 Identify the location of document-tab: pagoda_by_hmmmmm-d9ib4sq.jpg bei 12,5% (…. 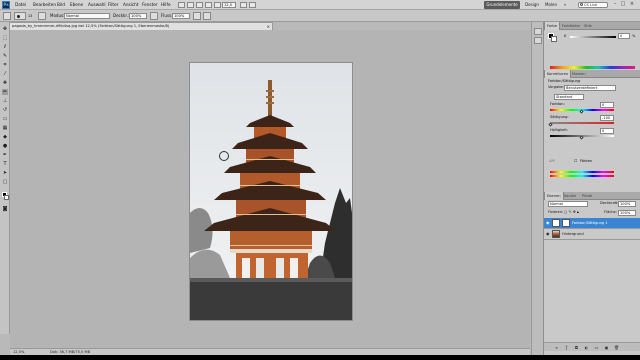
(140, 26).